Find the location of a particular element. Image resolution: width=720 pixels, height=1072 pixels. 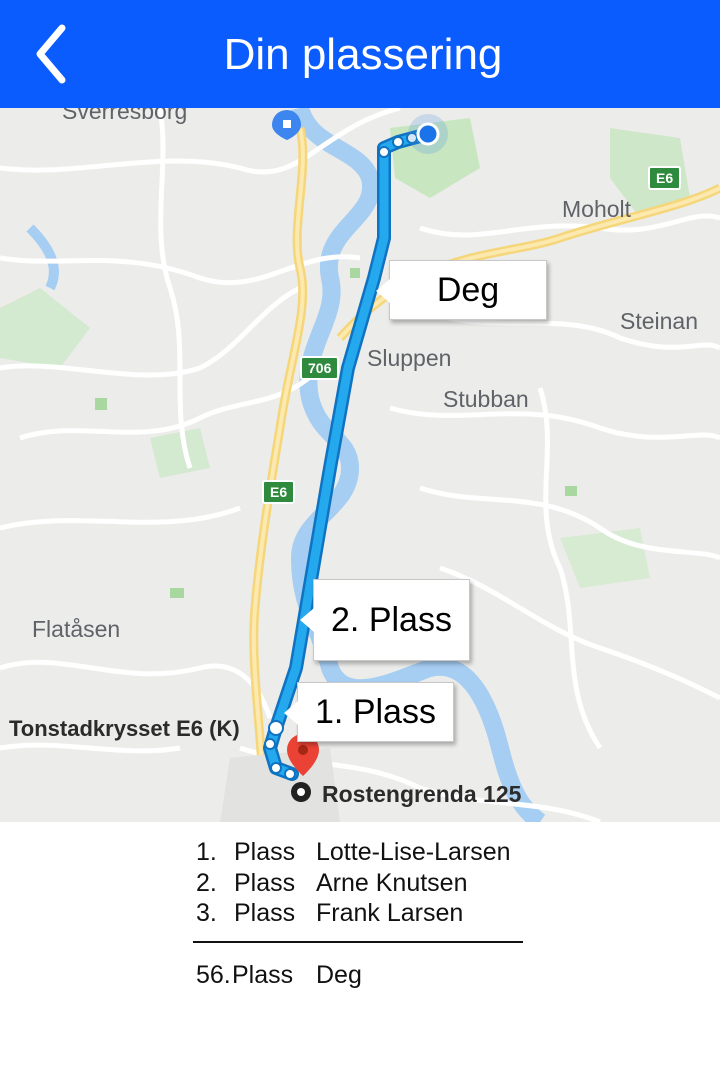

place-label-tonstadkrysset: Tonstadkrysset E6 (K) is located at coordinates (124, 728).